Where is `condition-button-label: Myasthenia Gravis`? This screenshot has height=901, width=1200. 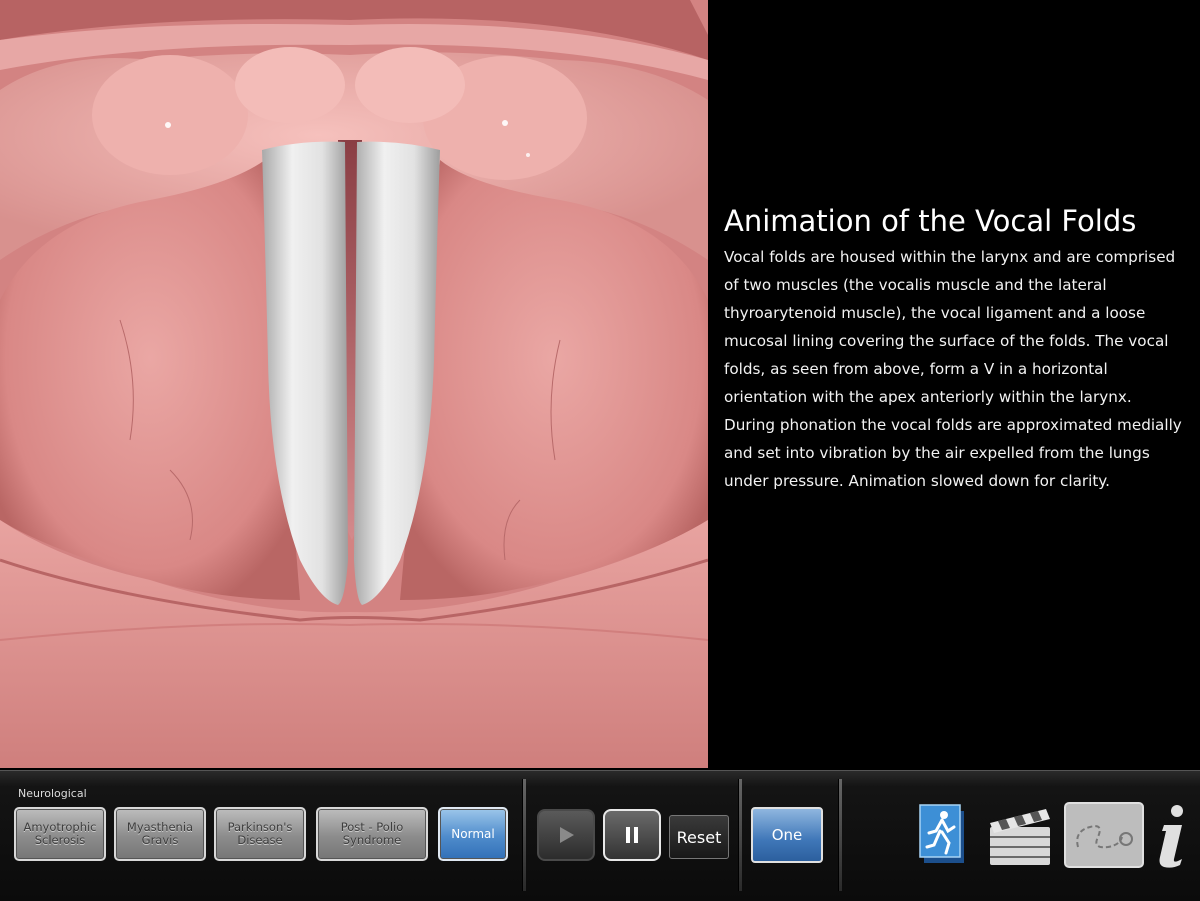
condition-button-label: Myasthenia Gravis is located at coordinates (160, 833).